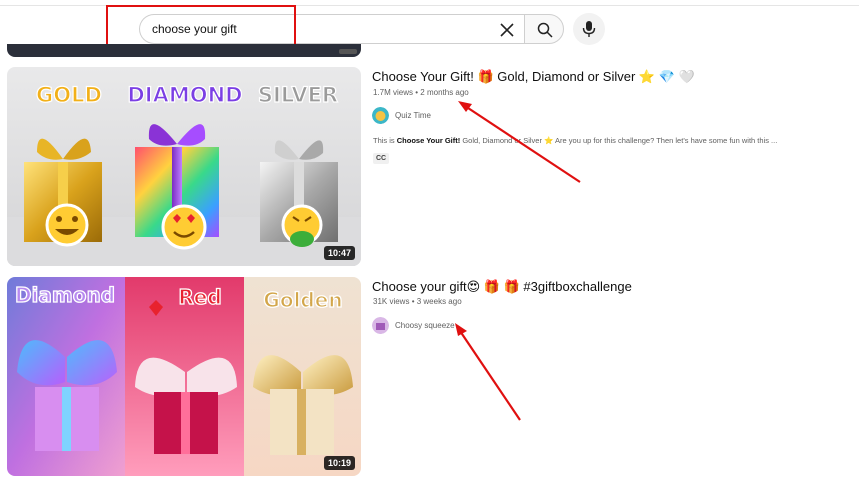 The image size is (859, 484). I want to click on channel-name: Quiz Time, so click(413, 115).